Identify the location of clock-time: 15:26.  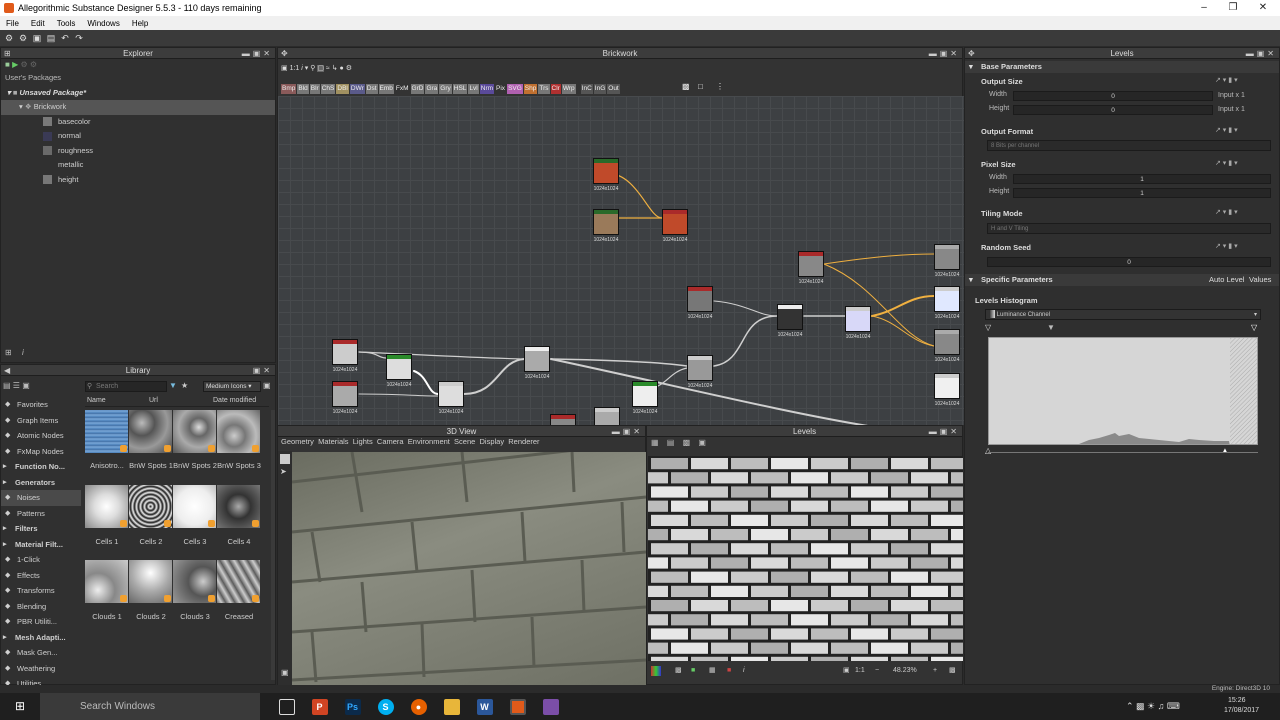
(1237, 702).